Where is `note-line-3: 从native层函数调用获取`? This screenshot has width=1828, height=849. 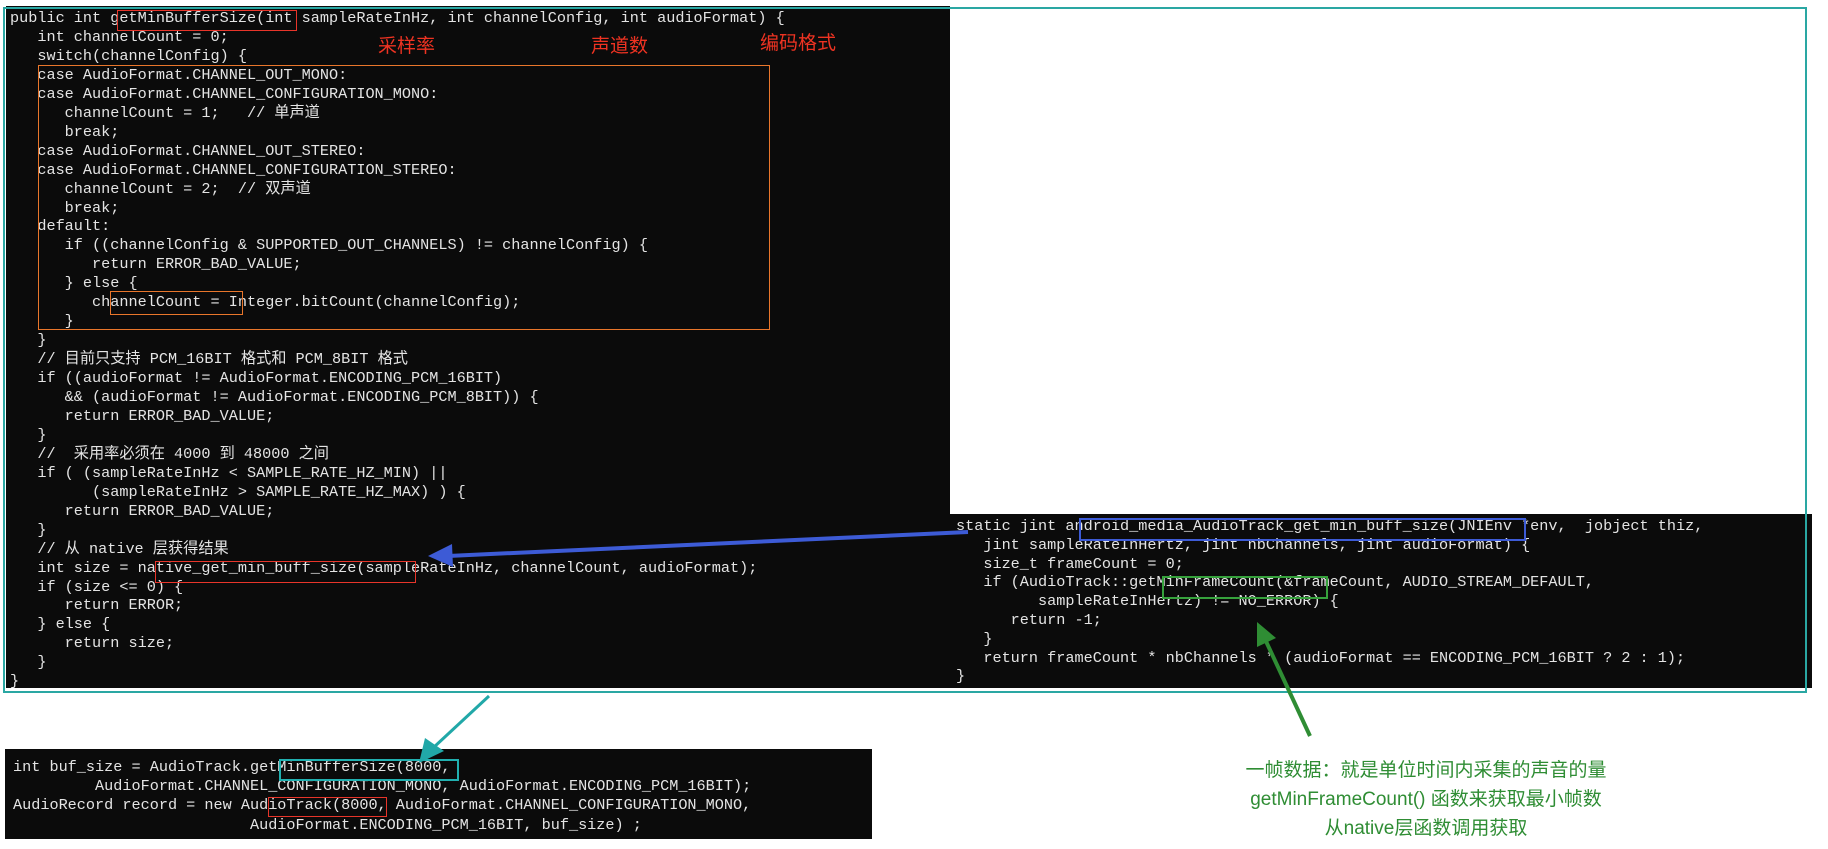 note-line-3: 从native层函数调用获取 is located at coordinates (1426, 828).